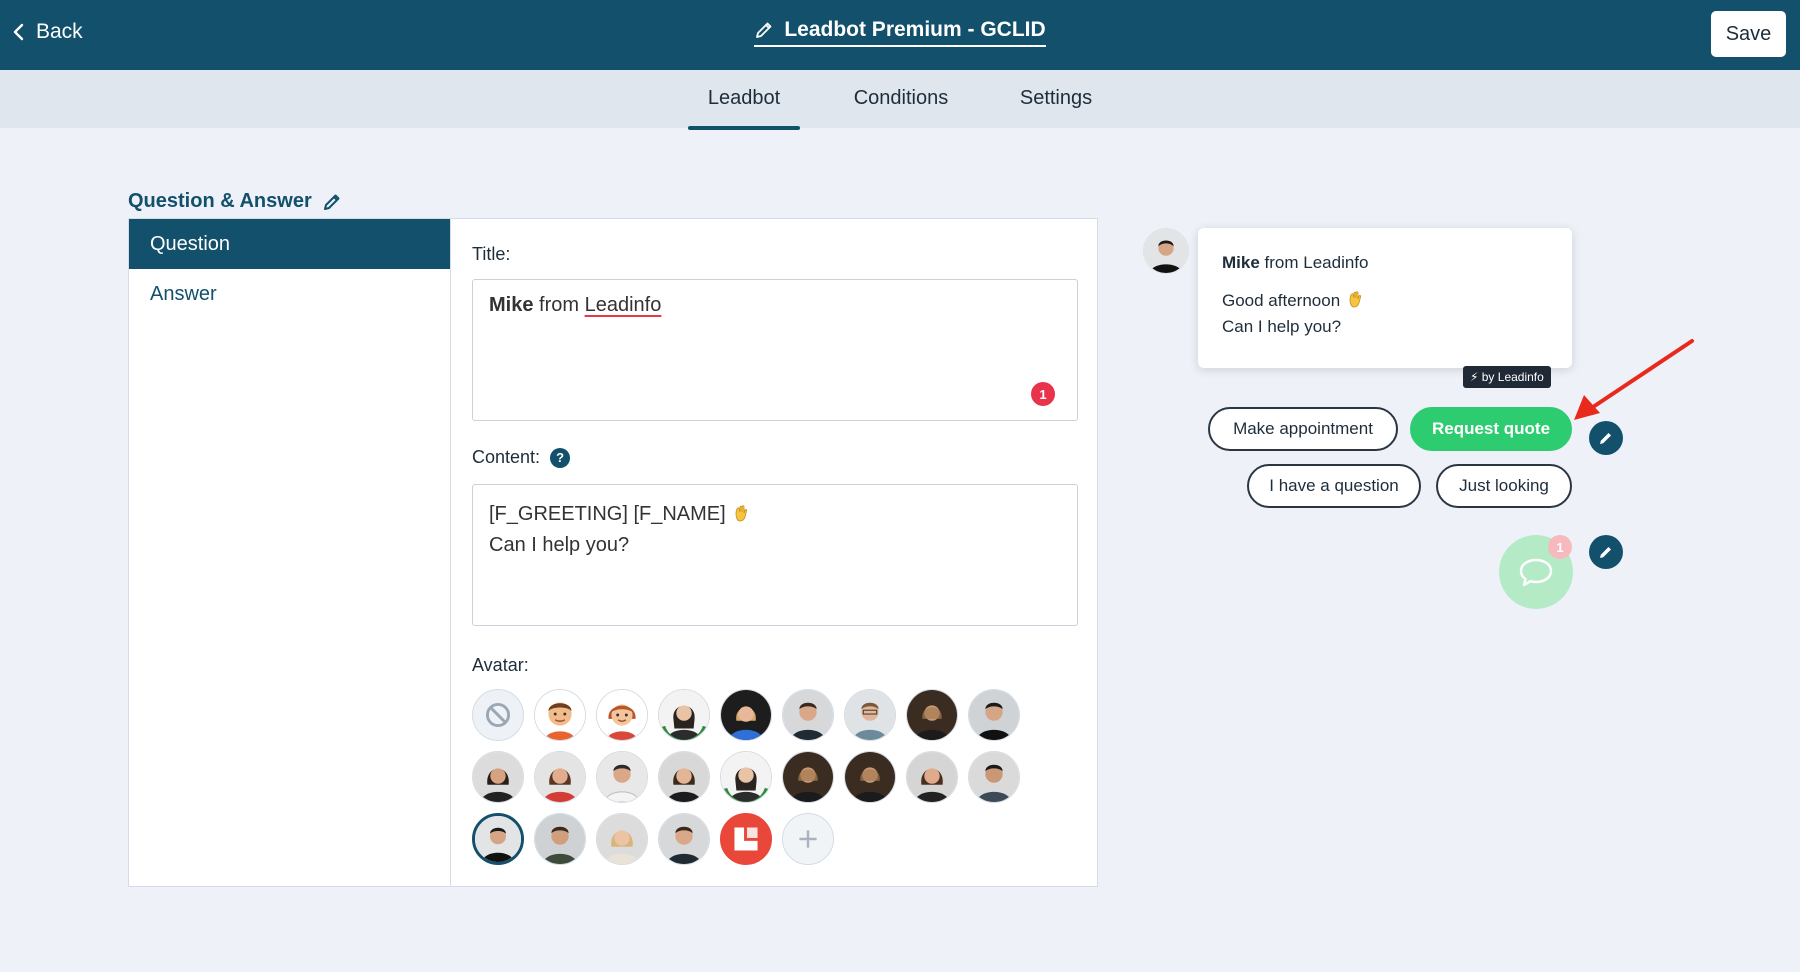  Describe the element at coordinates (775, 555) in the screenshot. I see `content-field: [F_GREETING] [F_NAME] Can I help you?` at that location.